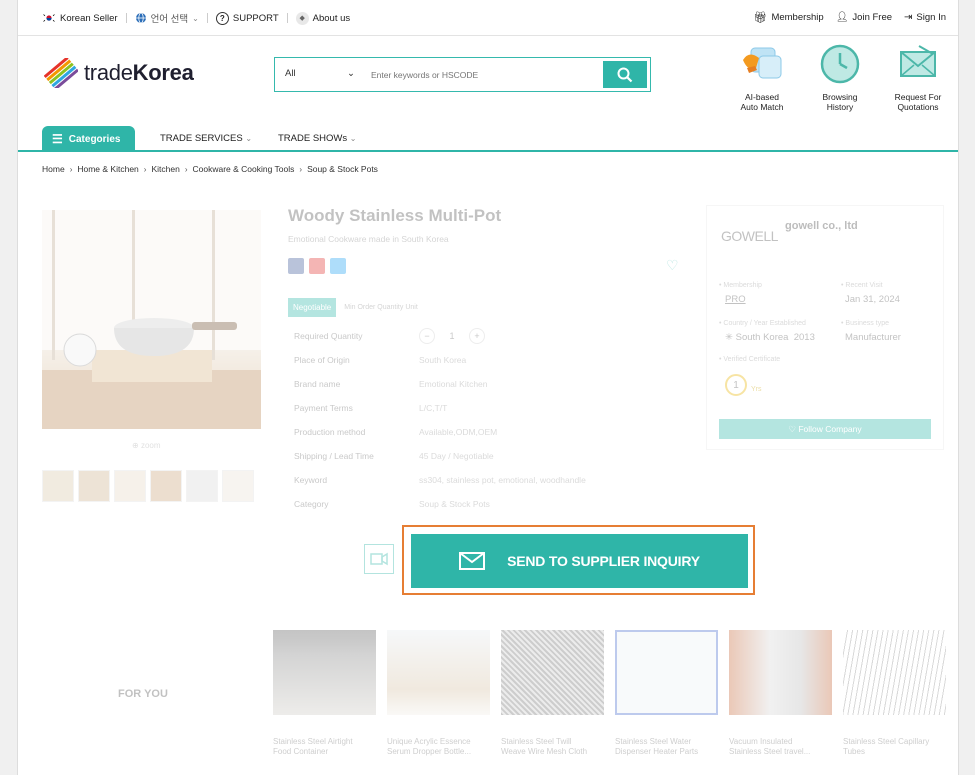 Image resolution: width=975 pixels, height=775 pixels. I want to click on spec-key: Place of Origin, so click(322, 360).